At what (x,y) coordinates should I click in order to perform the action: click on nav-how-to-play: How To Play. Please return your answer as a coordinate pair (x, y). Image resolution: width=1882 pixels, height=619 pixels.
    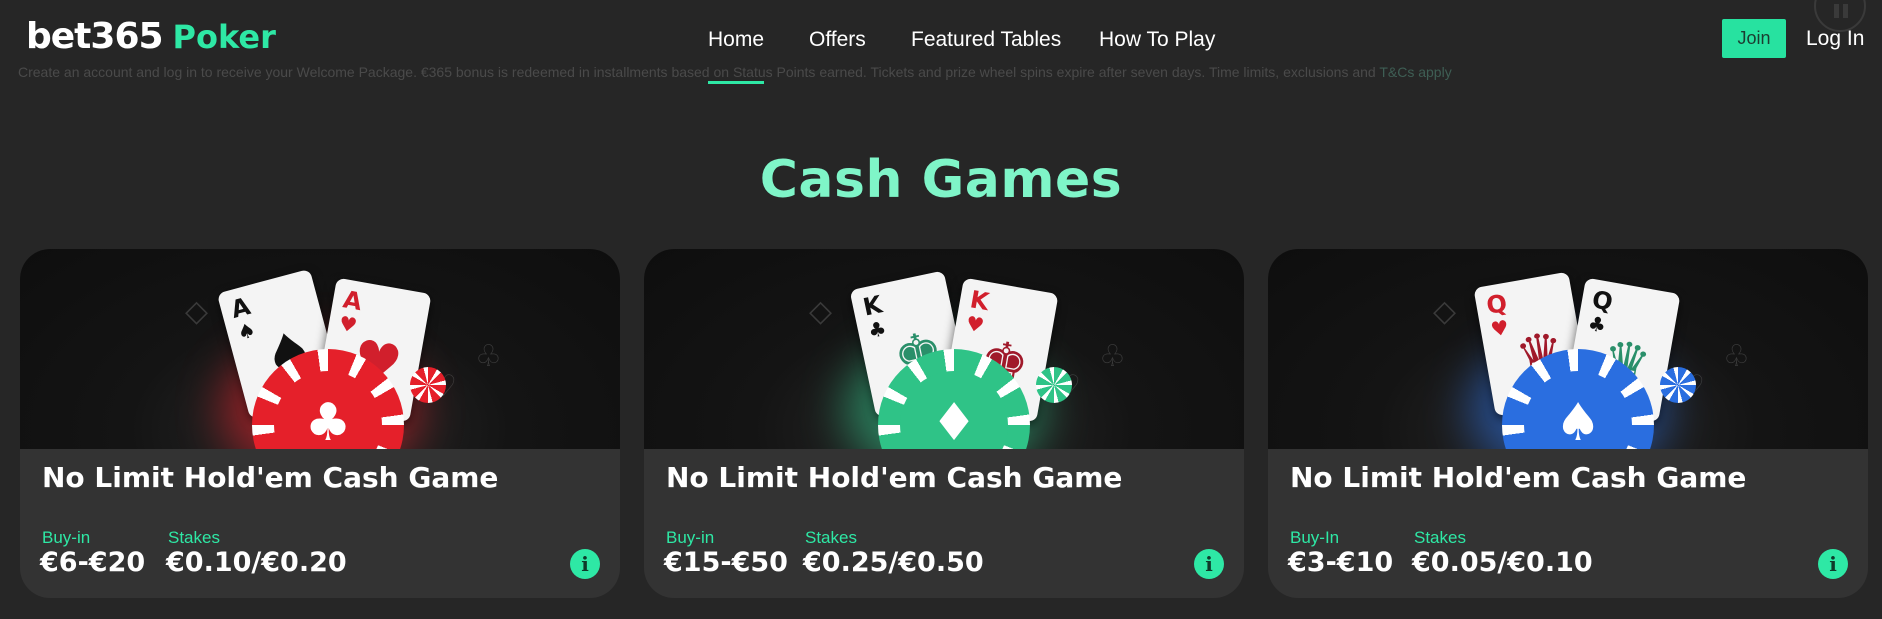
    Looking at the image, I should click on (1157, 56).